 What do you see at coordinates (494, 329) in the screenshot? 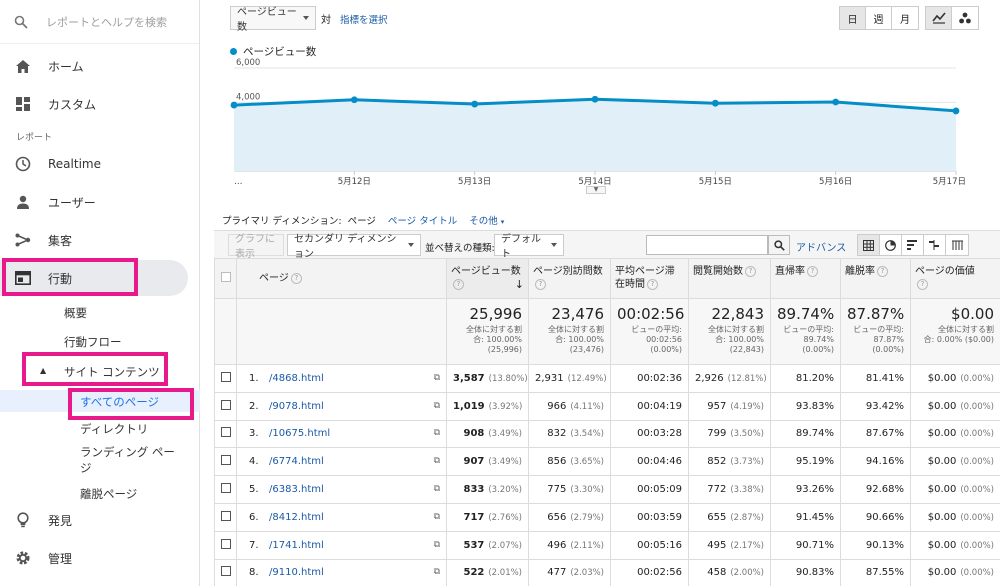
I see `total-caption: 全体に対する割` at bounding box center [494, 329].